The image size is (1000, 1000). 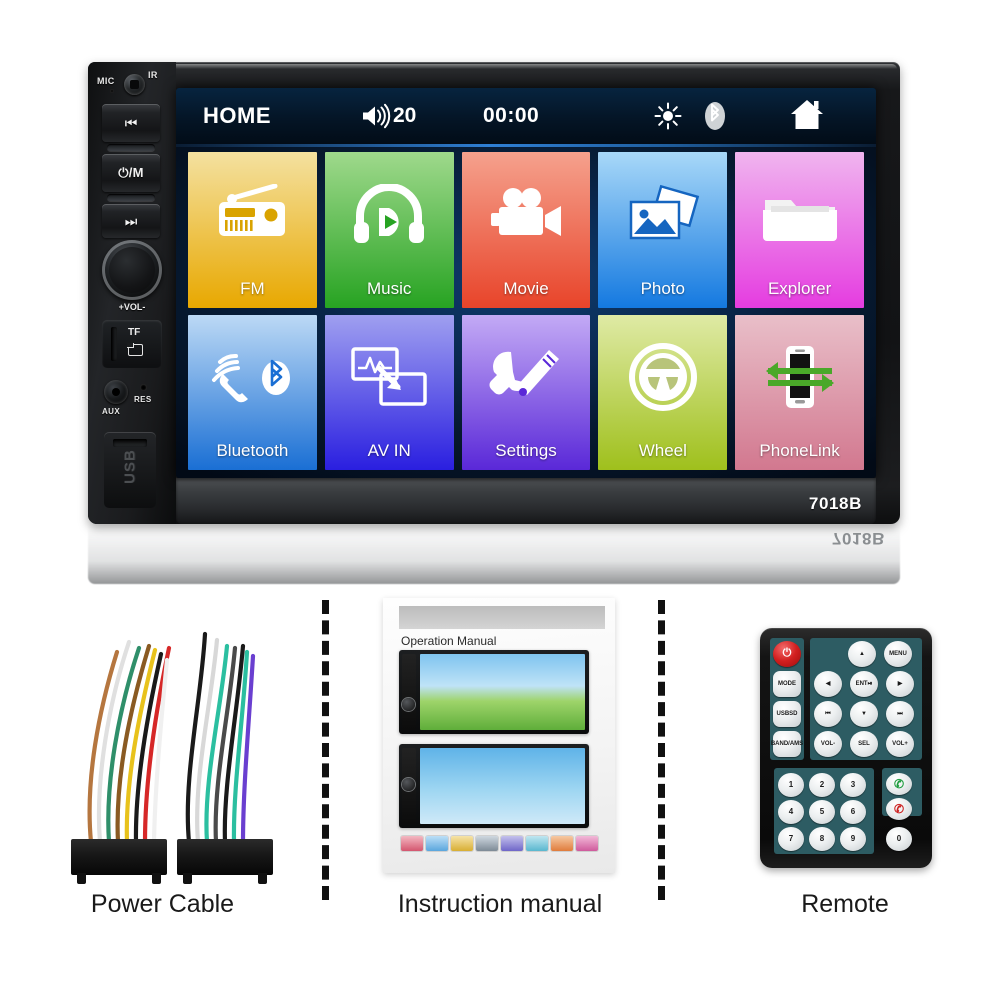 What do you see at coordinates (388, 116) in the screenshot?
I see `volume-indicator: 20` at bounding box center [388, 116].